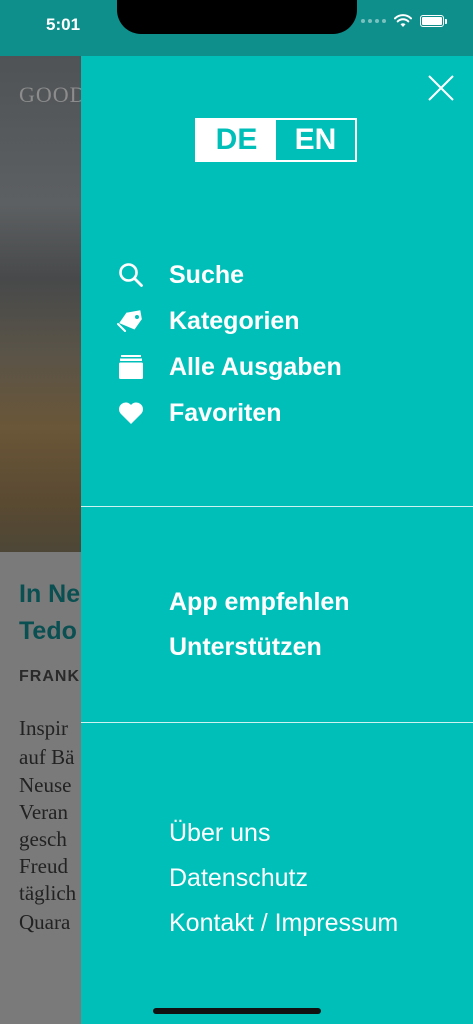 The height and width of the screenshot is (1024, 473). Describe the element at coordinates (259, 602) in the screenshot. I see `recommend-app-link: App empfehlen` at that location.